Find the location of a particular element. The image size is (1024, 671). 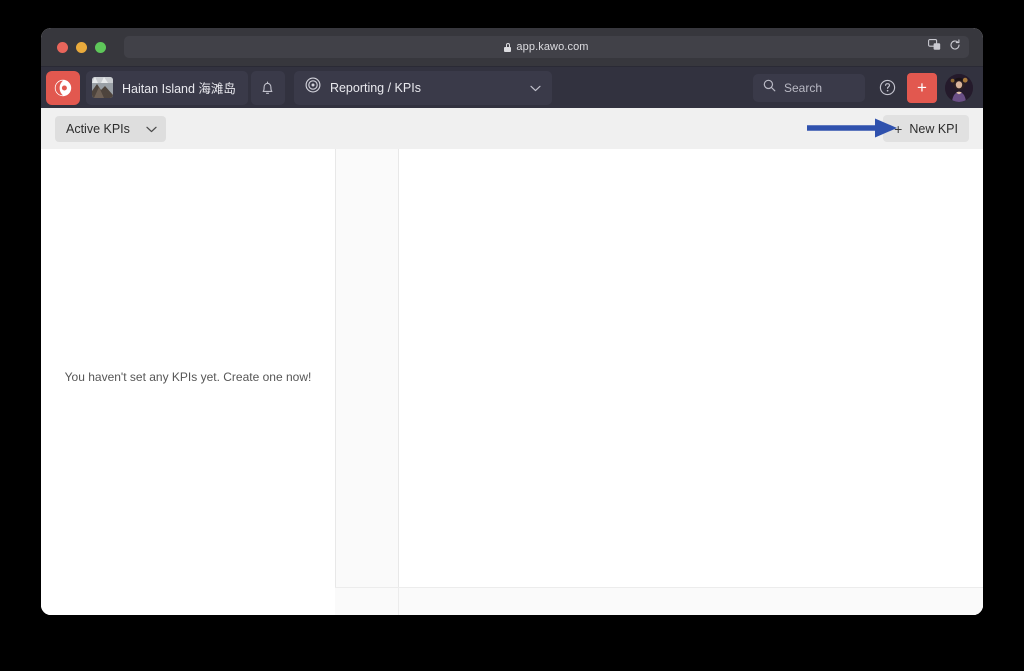

grid-footer-band is located at coordinates (659, 601).